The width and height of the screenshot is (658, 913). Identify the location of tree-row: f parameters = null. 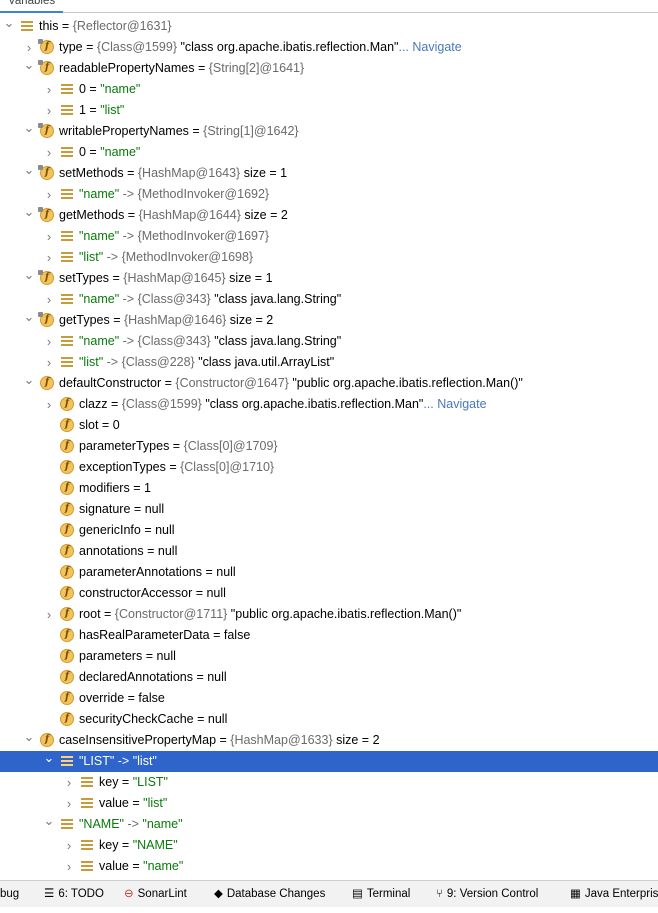
(329, 656).